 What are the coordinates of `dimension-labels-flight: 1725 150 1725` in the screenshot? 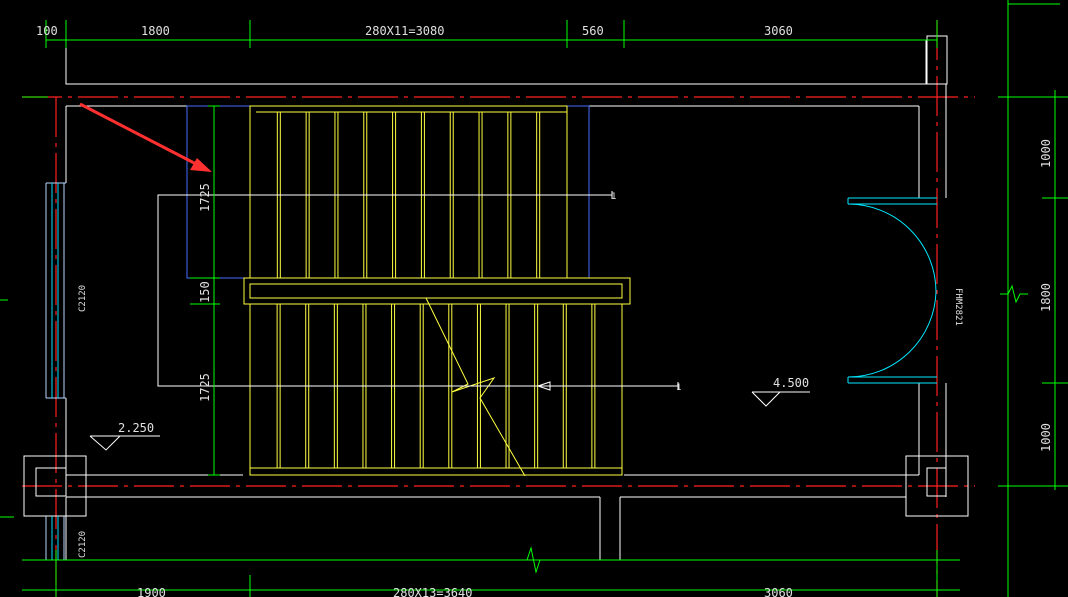 It's located at (205, 292).